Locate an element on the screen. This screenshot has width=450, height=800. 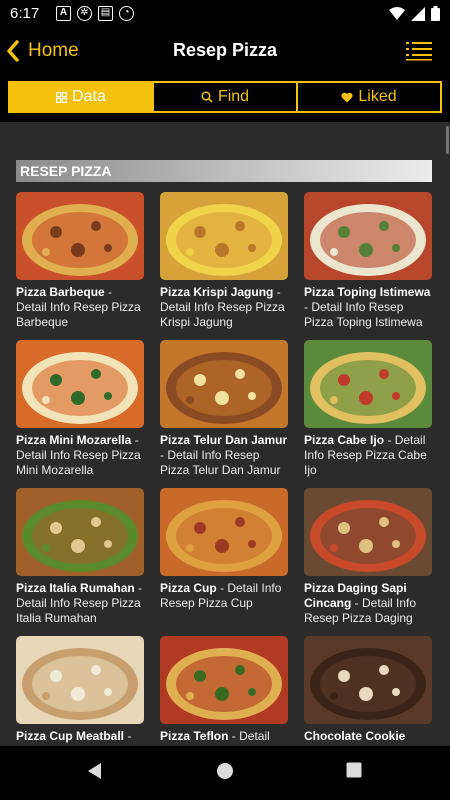
recipe-description: Detail Info Resep Pizza Italia Rumahan is located at coordinates (78, 610).